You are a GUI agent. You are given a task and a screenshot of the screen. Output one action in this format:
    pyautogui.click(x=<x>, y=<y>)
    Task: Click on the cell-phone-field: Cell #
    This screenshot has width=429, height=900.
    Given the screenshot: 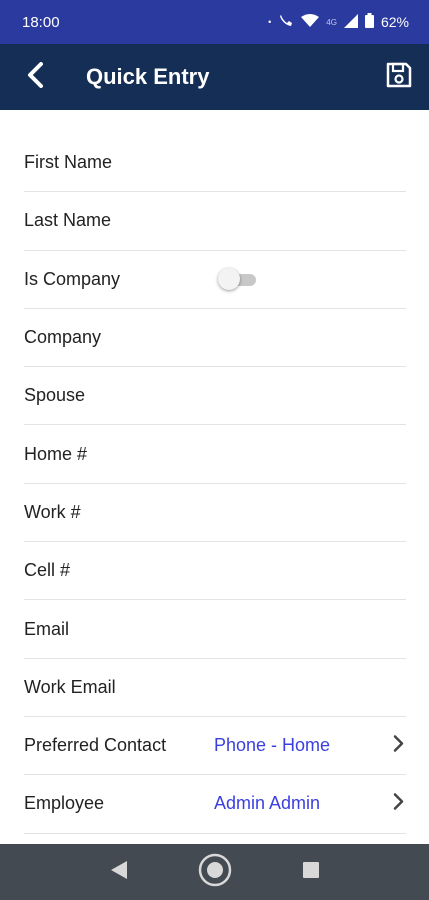 What is the action you would take?
    pyautogui.click(x=215, y=571)
    